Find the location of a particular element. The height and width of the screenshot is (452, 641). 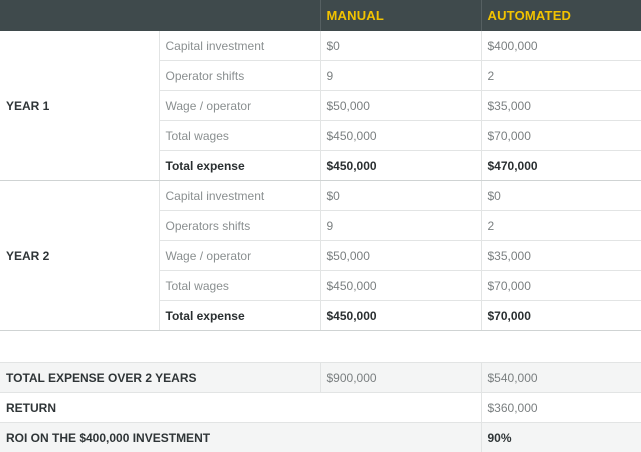

header-row: MANUAL AUTOMATED is located at coordinates (320, 15).